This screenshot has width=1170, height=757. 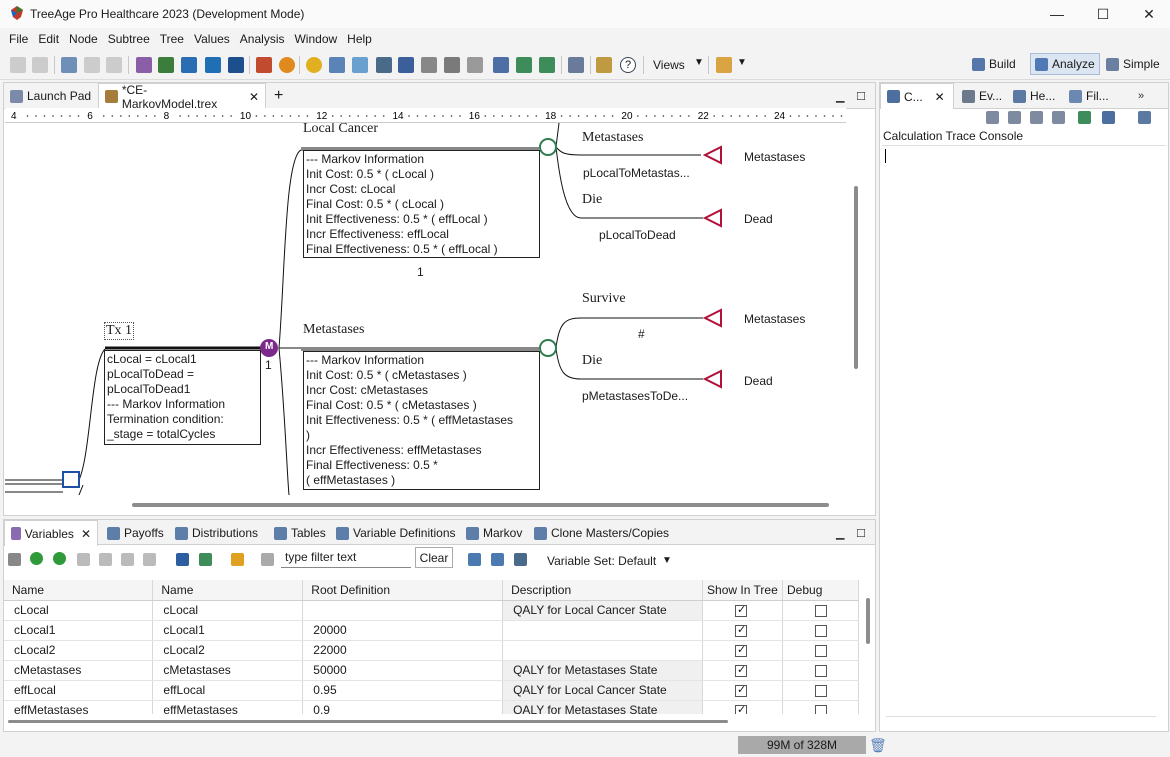 I want to click on column-header: Description, so click(x=603, y=590).